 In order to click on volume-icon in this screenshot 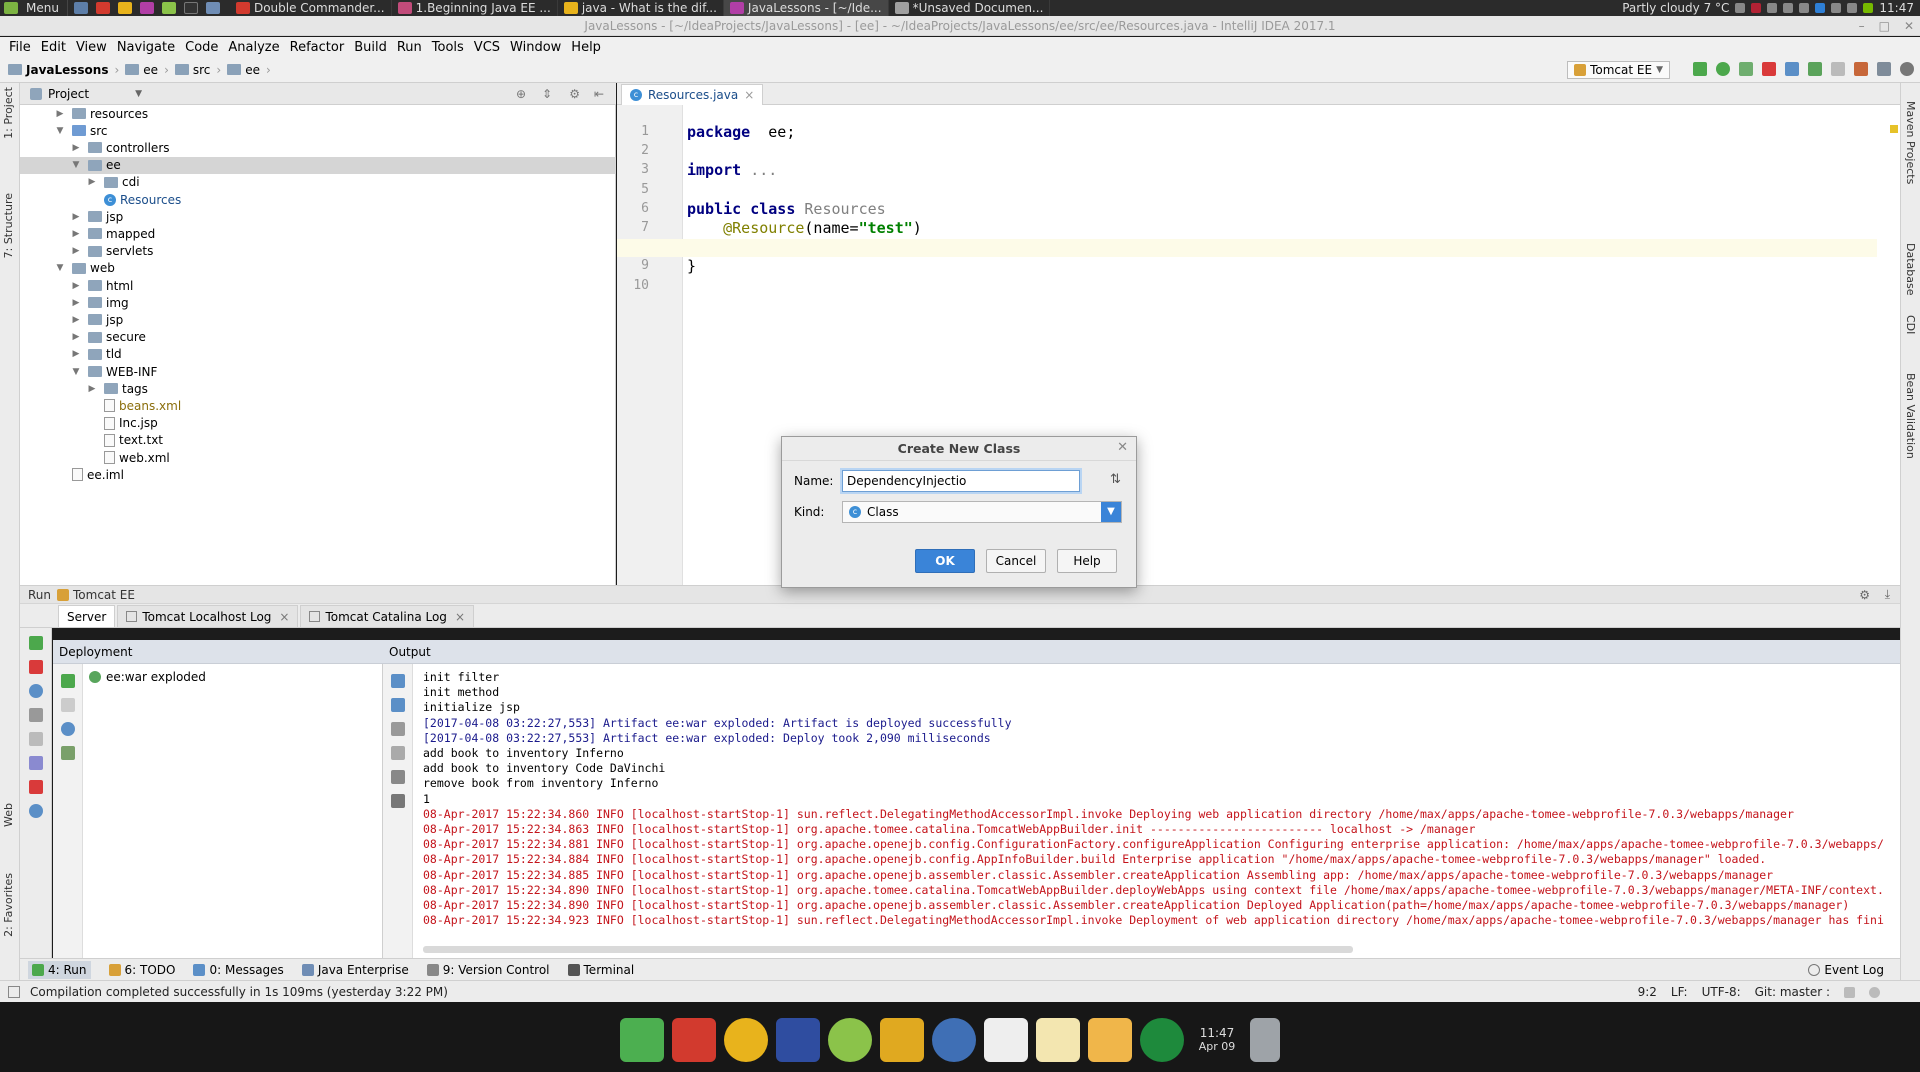, I will do `click(1788, 8)`.